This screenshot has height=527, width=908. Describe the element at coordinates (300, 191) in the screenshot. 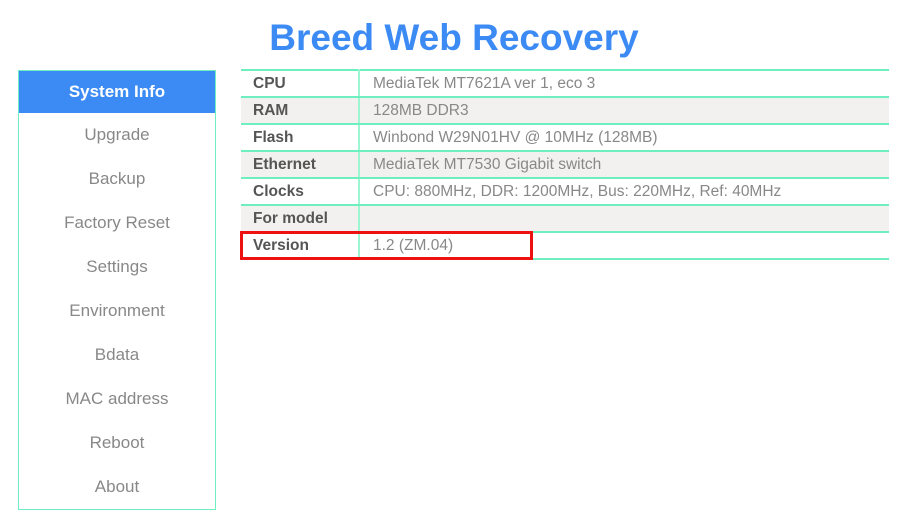

I see `info-key: Clocks` at that location.